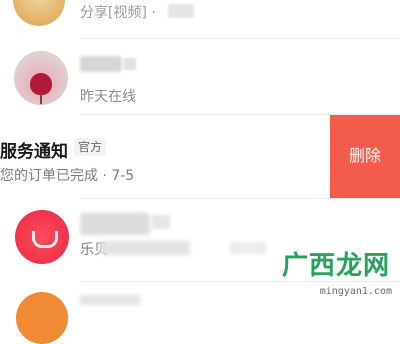 This screenshot has height=344, width=400. What do you see at coordinates (240, 38) in the screenshot?
I see `divider` at bounding box center [240, 38].